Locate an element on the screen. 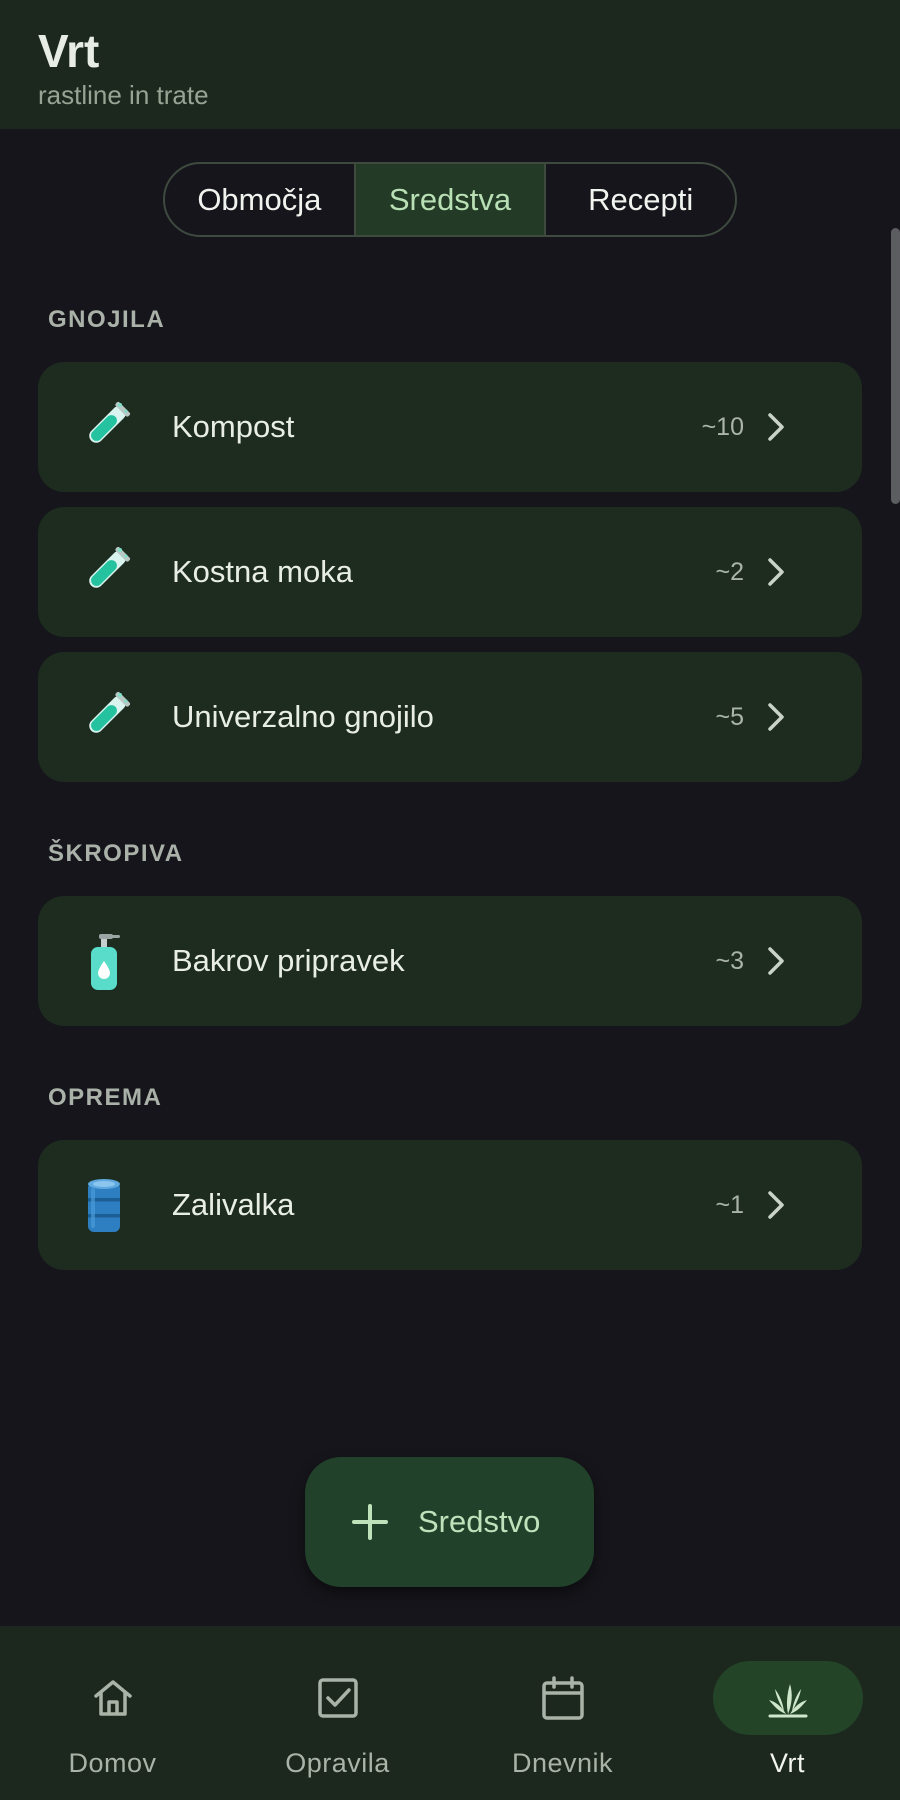 This screenshot has height=1800, width=900. list-item-bakrov-pripravek: Bakrov pripravek ~3 is located at coordinates (450, 961).